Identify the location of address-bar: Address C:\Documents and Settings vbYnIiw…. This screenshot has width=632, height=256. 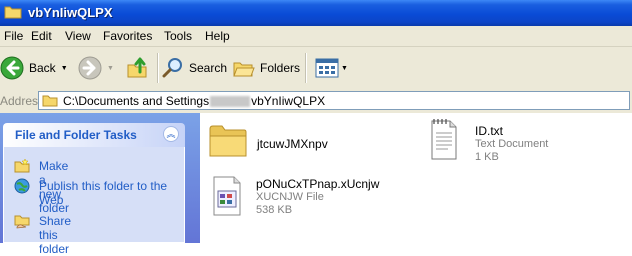
(316, 101).